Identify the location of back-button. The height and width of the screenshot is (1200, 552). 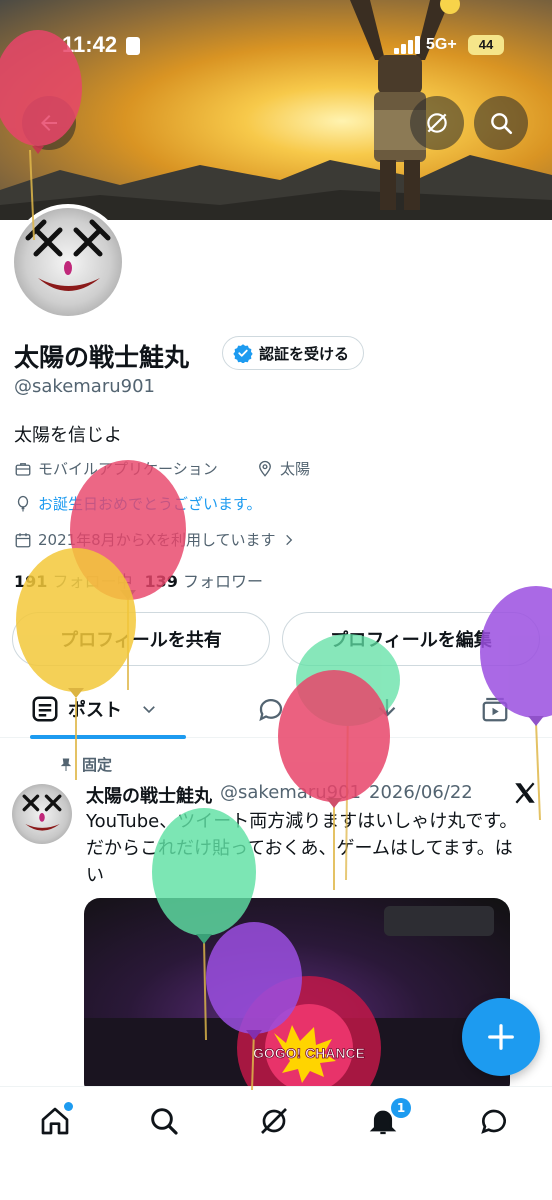
(49, 123).